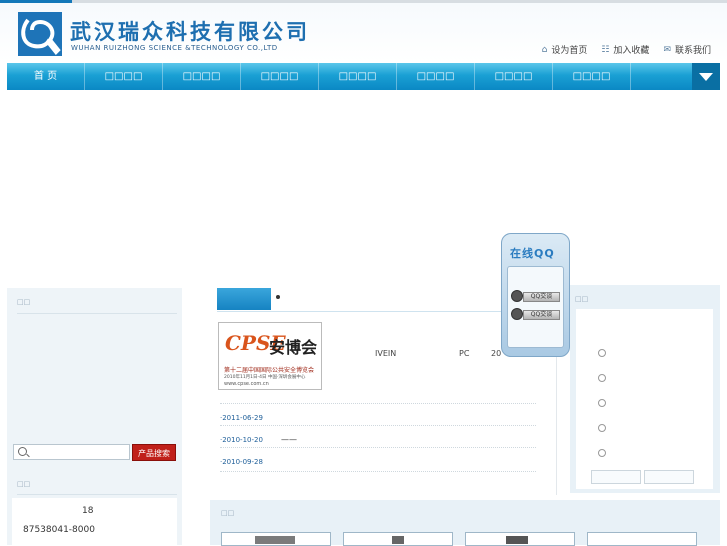 The width and height of the screenshot is (727, 546). Describe the element at coordinates (569, 51) in the screenshot. I see `set-homepage-label: 设为首页` at that location.